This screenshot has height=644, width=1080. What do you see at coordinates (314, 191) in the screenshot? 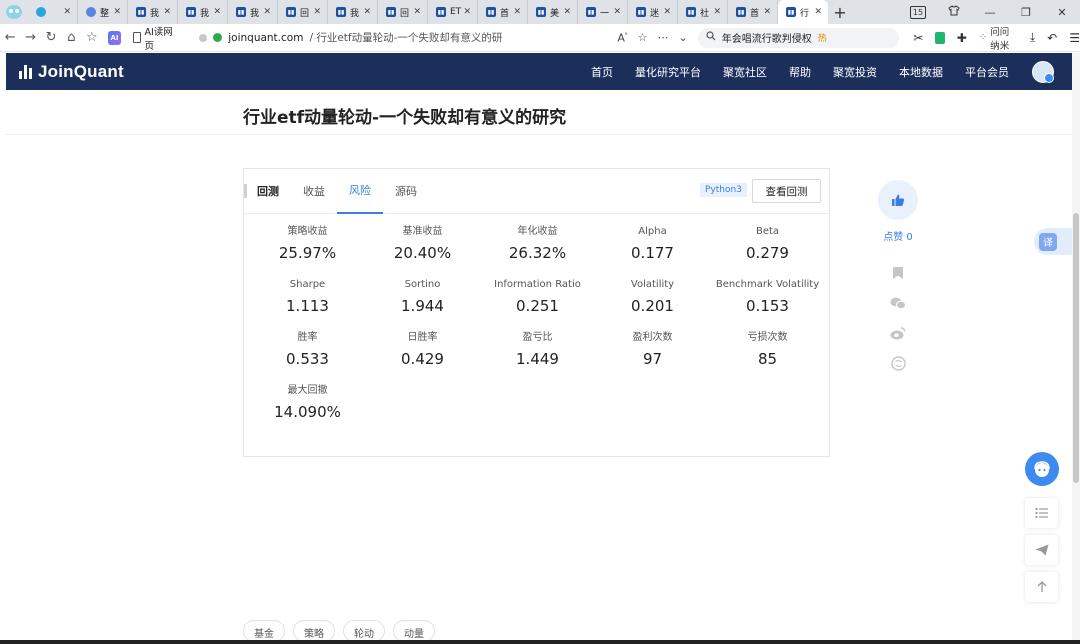
I see `backtest-tab: 收益` at bounding box center [314, 191].